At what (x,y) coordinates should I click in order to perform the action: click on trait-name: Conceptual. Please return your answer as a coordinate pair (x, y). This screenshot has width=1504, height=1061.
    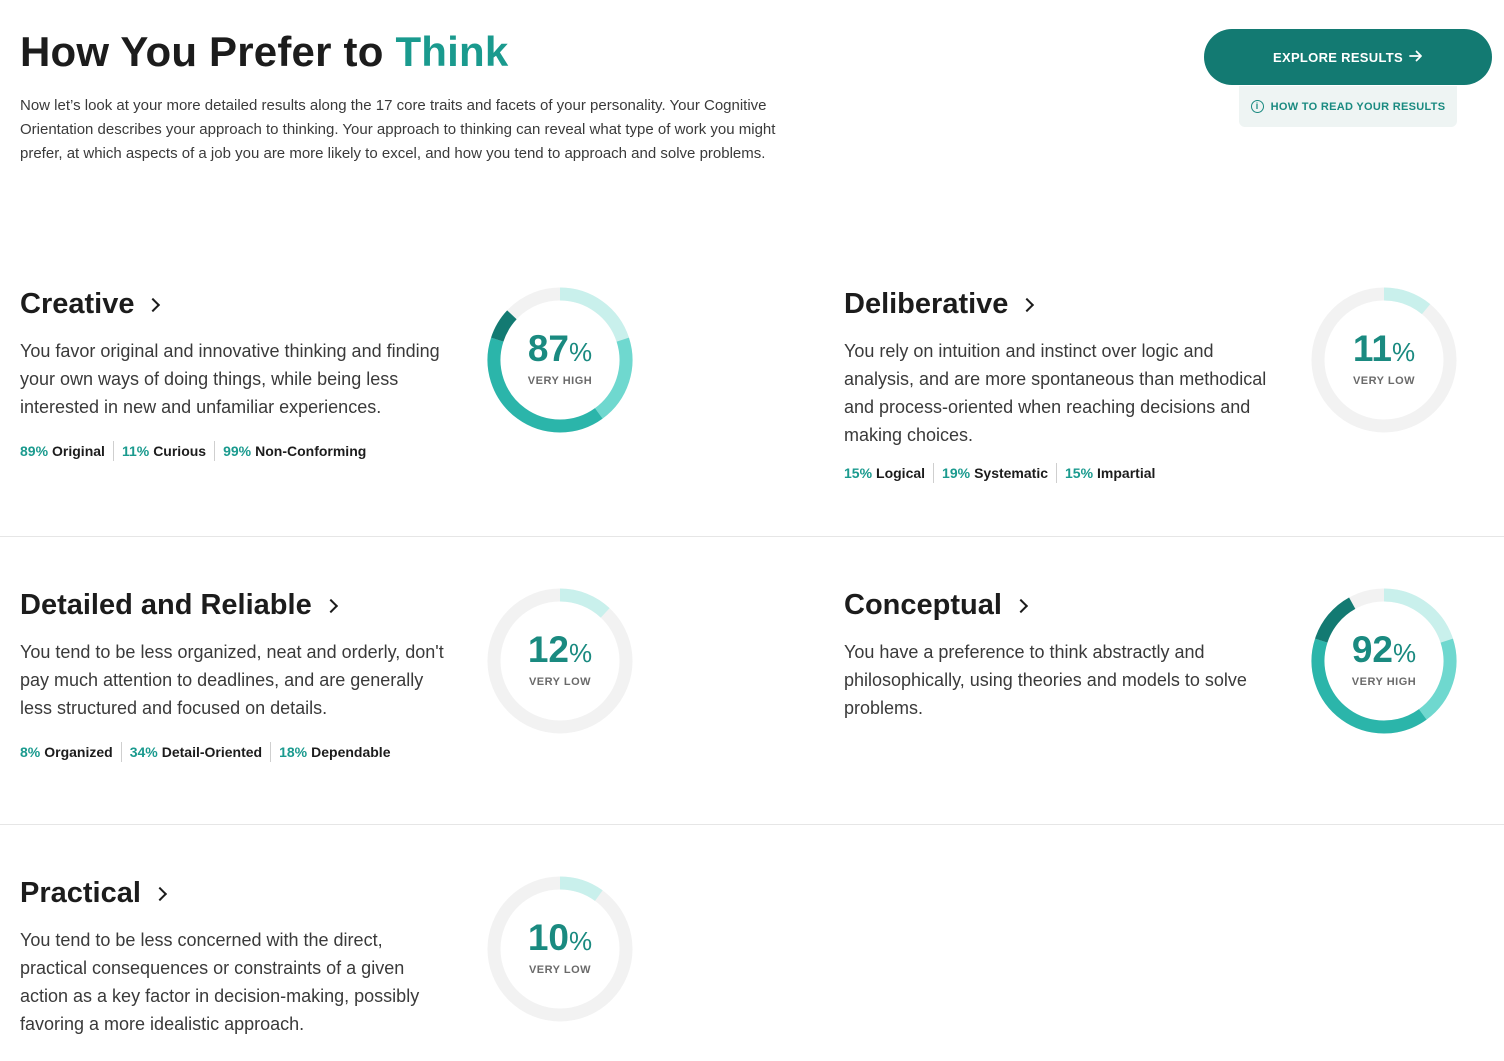
    Looking at the image, I should click on (923, 604).